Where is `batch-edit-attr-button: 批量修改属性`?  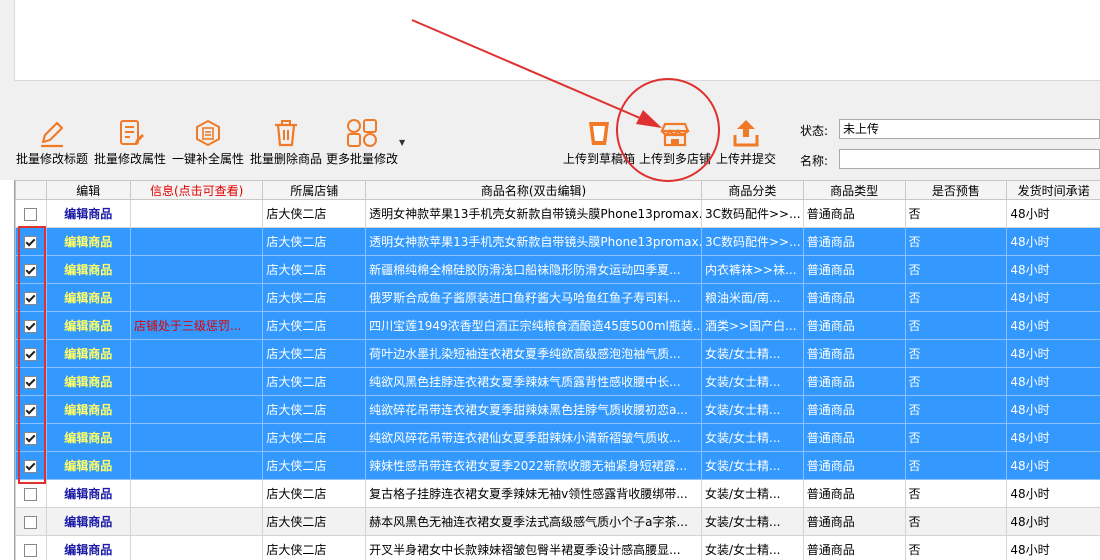
batch-edit-attr-button: 批量修改属性 is located at coordinates (130, 143).